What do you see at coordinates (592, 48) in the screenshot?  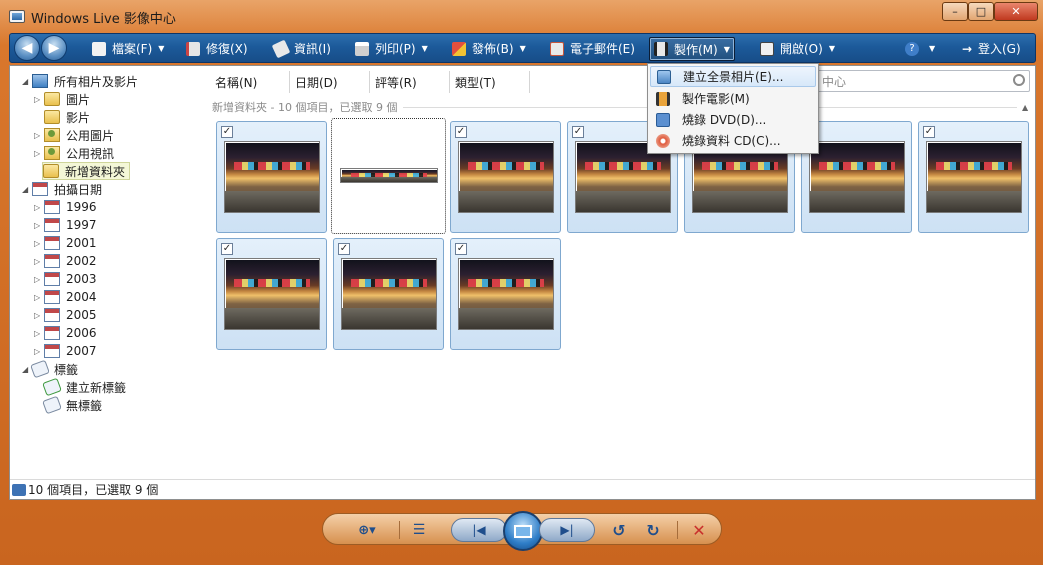 I see `email-button: 電子郵件(E)` at bounding box center [592, 48].